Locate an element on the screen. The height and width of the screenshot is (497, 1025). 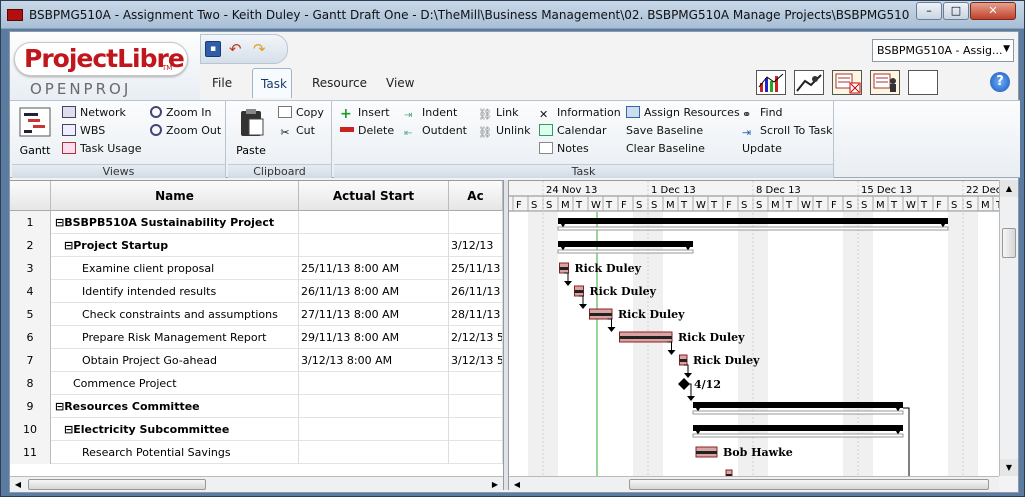
clear-baseline-button: Clear Baseline is located at coordinates (665, 148).